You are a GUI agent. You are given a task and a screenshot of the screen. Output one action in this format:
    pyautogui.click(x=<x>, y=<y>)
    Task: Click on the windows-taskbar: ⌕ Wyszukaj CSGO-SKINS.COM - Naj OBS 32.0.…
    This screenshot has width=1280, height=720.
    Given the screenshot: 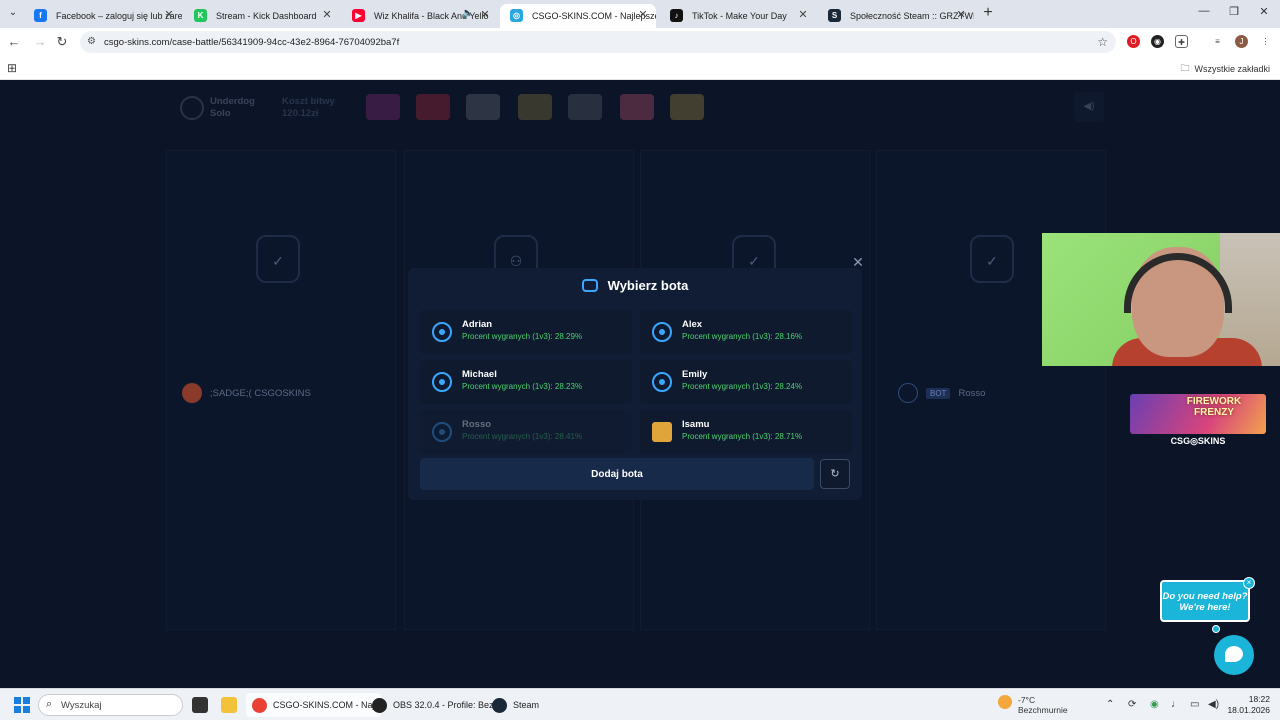 What is the action you would take?
    pyautogui.click(x=640, y=704)
    